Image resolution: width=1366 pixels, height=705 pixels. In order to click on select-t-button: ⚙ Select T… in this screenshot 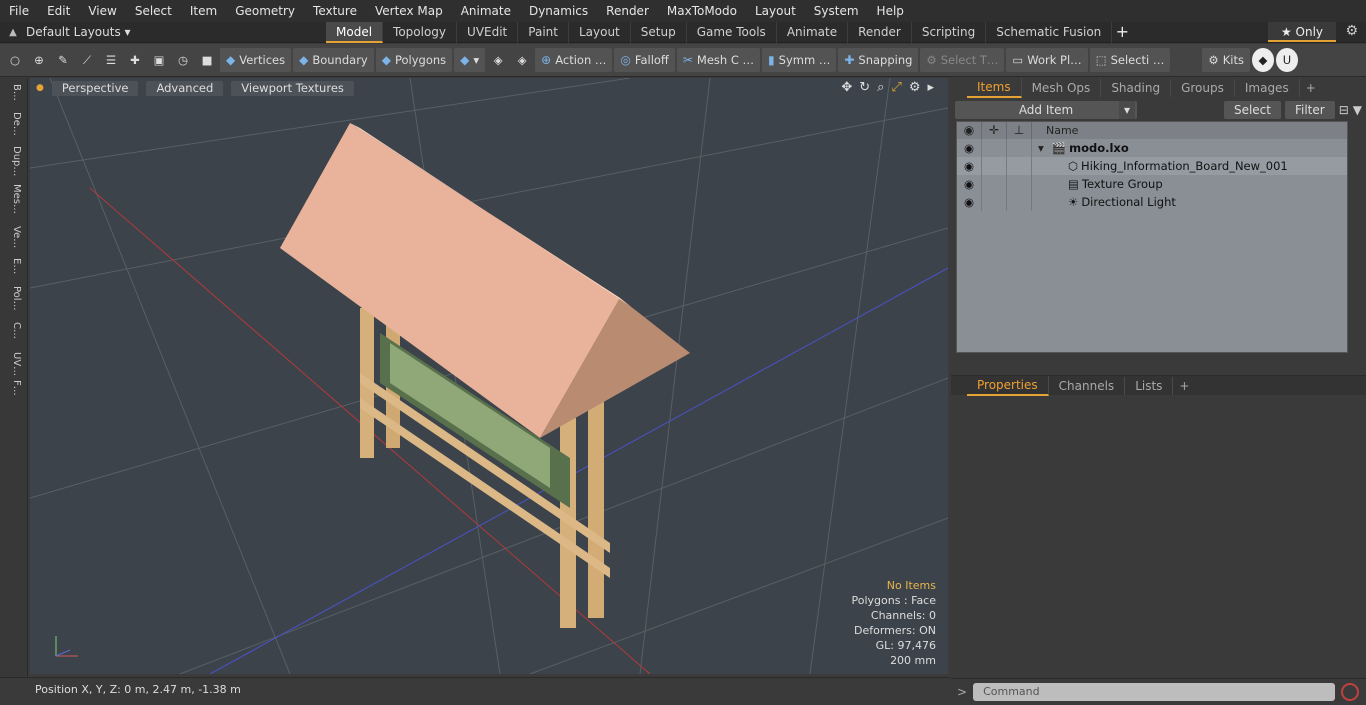, I will do `click(962, 60)`.